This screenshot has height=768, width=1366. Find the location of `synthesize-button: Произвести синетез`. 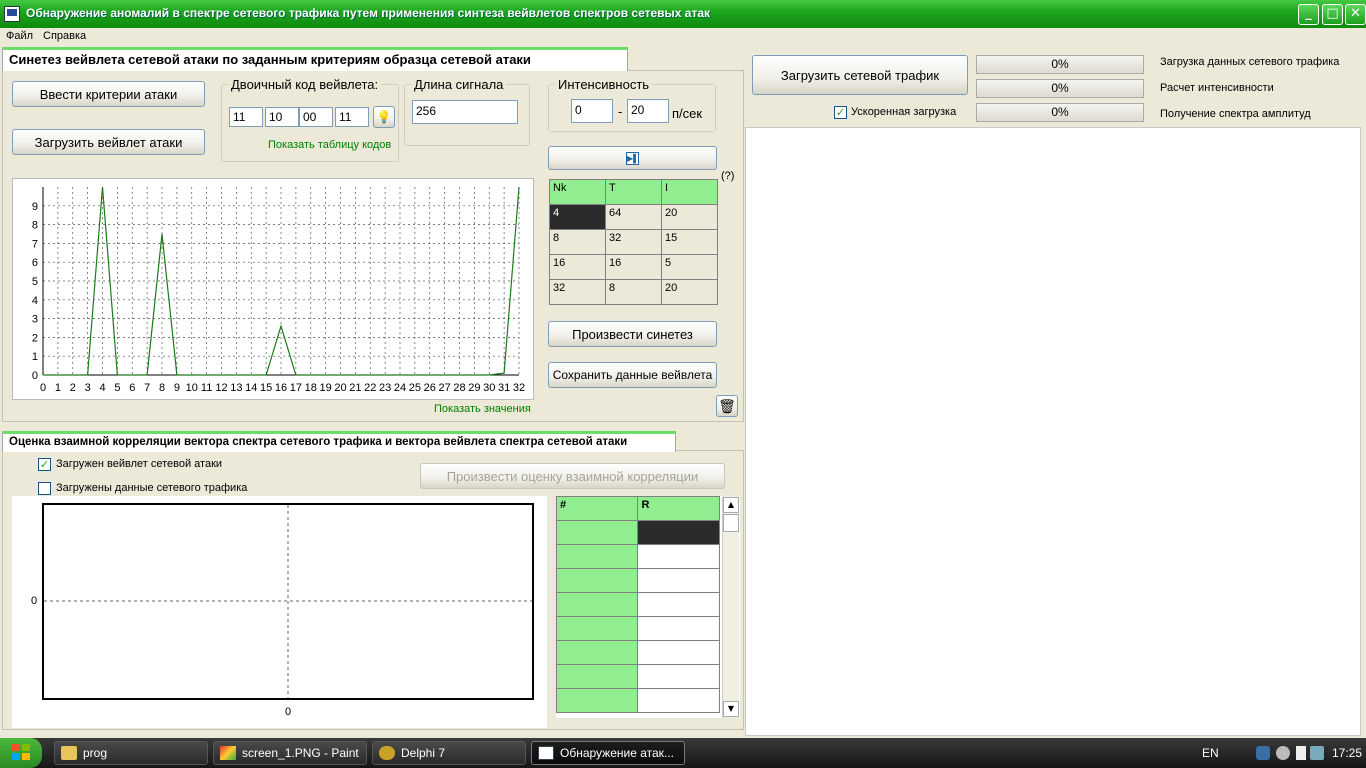

synthesize-button: Произвести синетез is located at coordinates (632, 334).